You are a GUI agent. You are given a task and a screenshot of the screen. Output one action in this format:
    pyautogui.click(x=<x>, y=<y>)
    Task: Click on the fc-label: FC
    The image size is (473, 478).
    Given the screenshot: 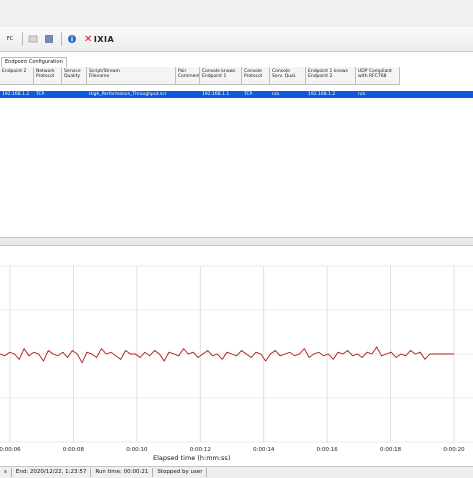 What is the action you would take?
    pyautogui.click(x=10, y=39)
    